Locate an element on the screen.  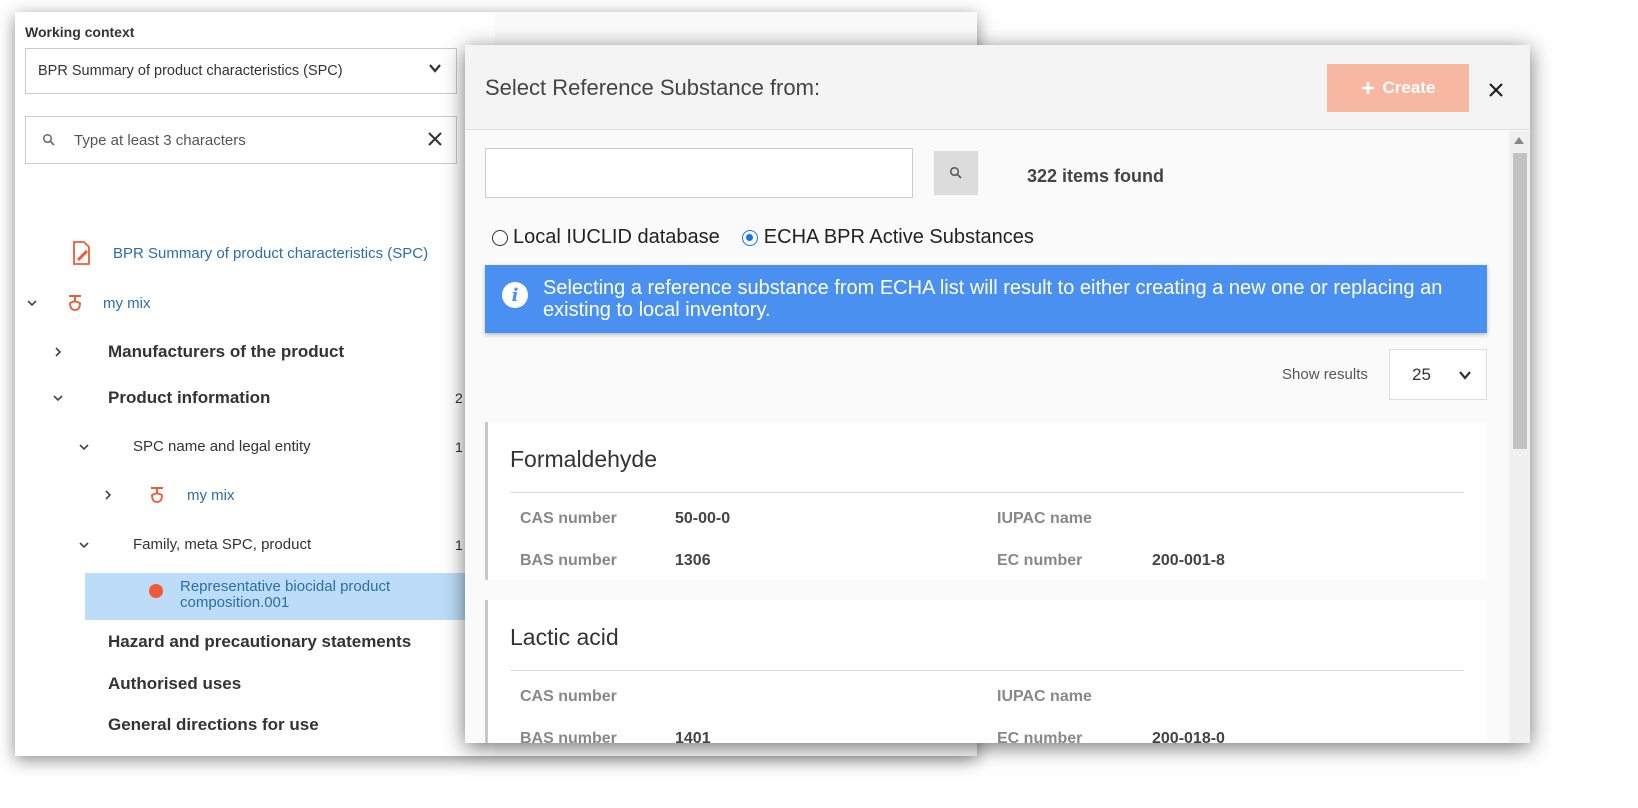
tree-item-spc-mix: my mix is located at coordinates (168, 495).